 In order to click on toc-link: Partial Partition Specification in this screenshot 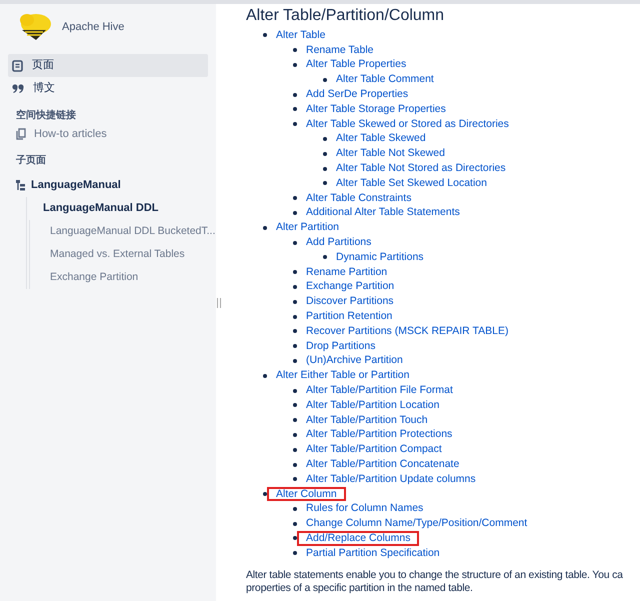, I will do `click(373, 553)`.